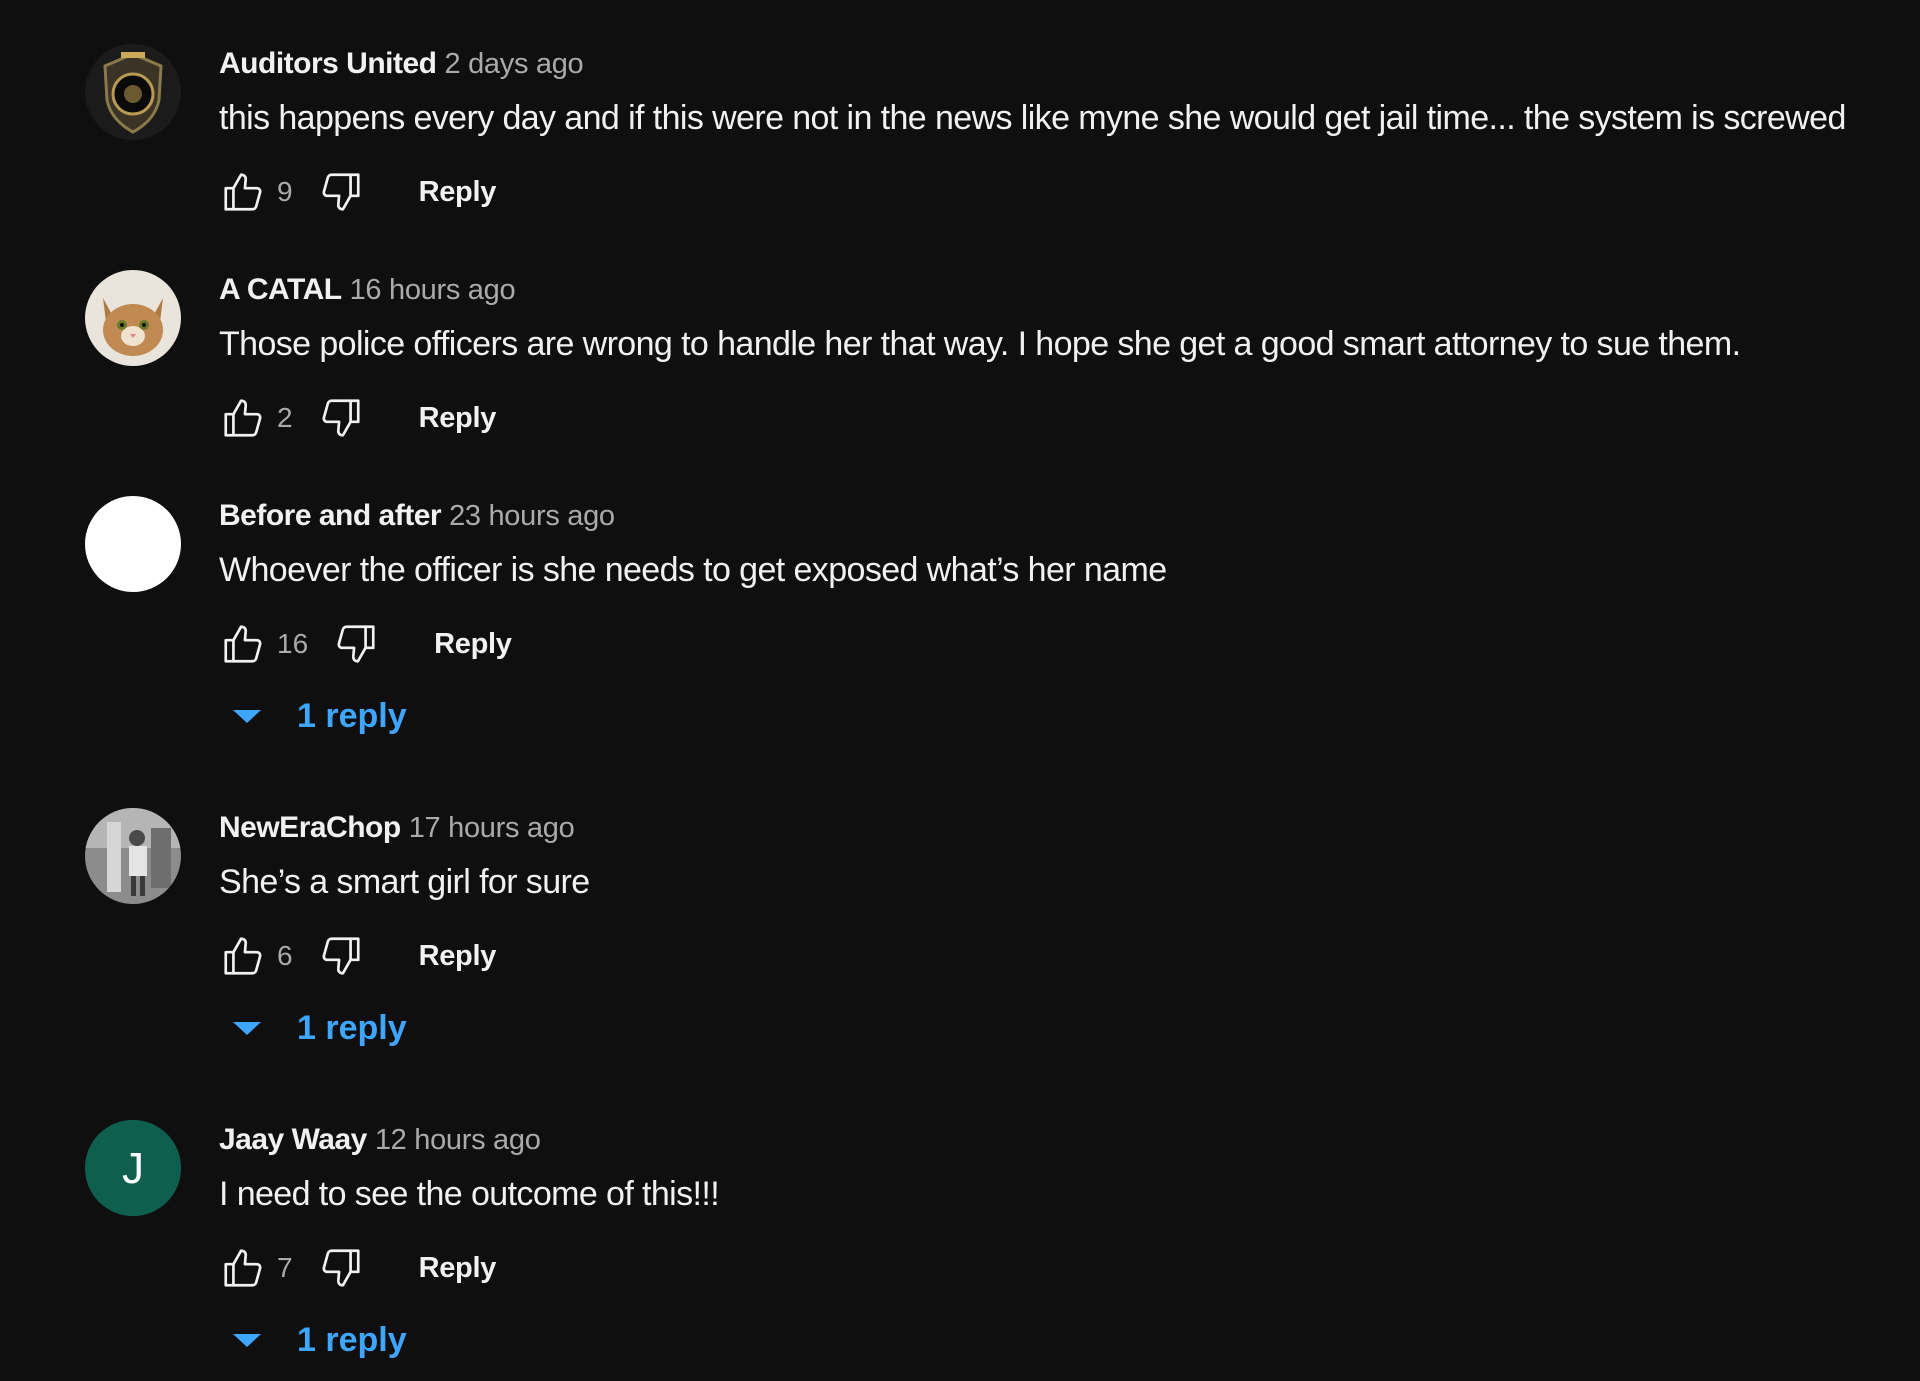 This screenshot has width=1920, height=1381. Describe the element at coordinates (492, 828) in the screenshot. I see `comment-time: 17 hours ago` at that location.